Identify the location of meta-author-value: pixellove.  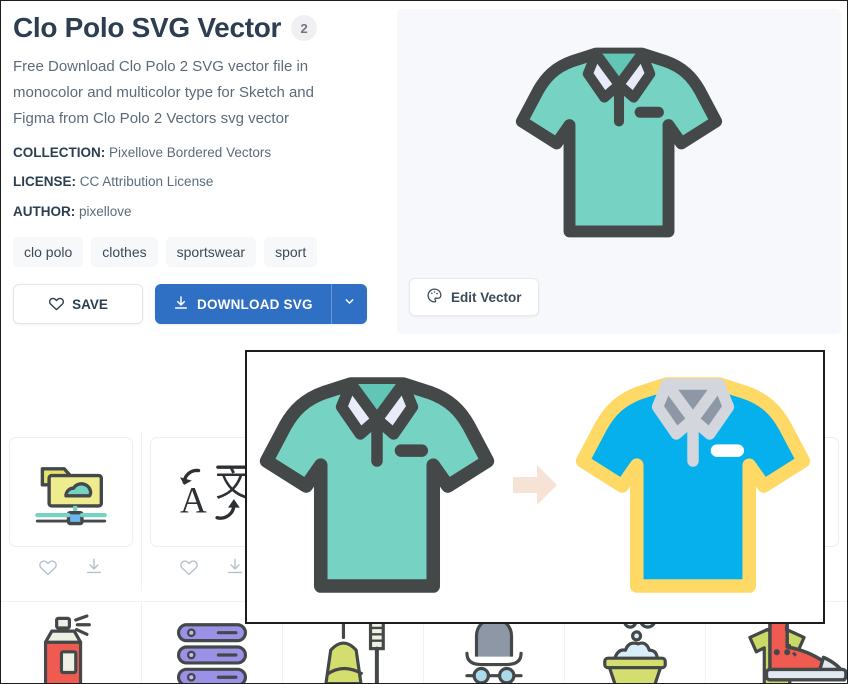
(103, 211).